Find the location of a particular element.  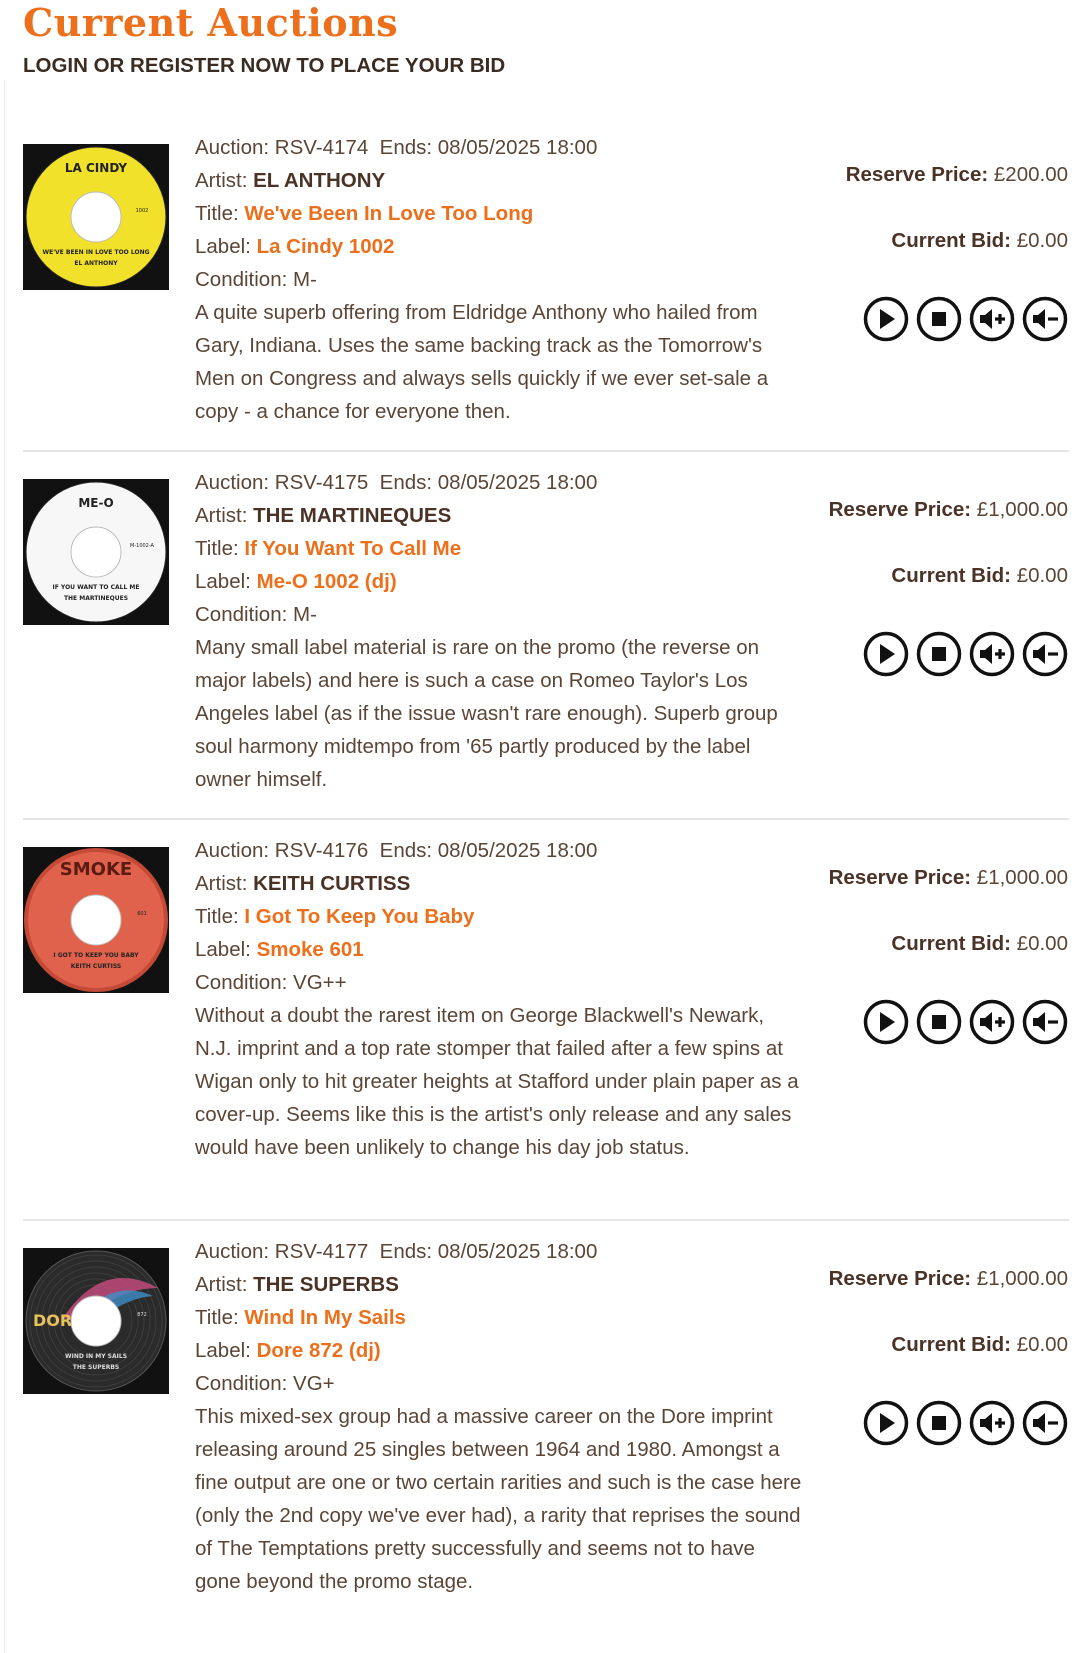

cover-catalog-number: 1002 is located at coordinates (142, 211).